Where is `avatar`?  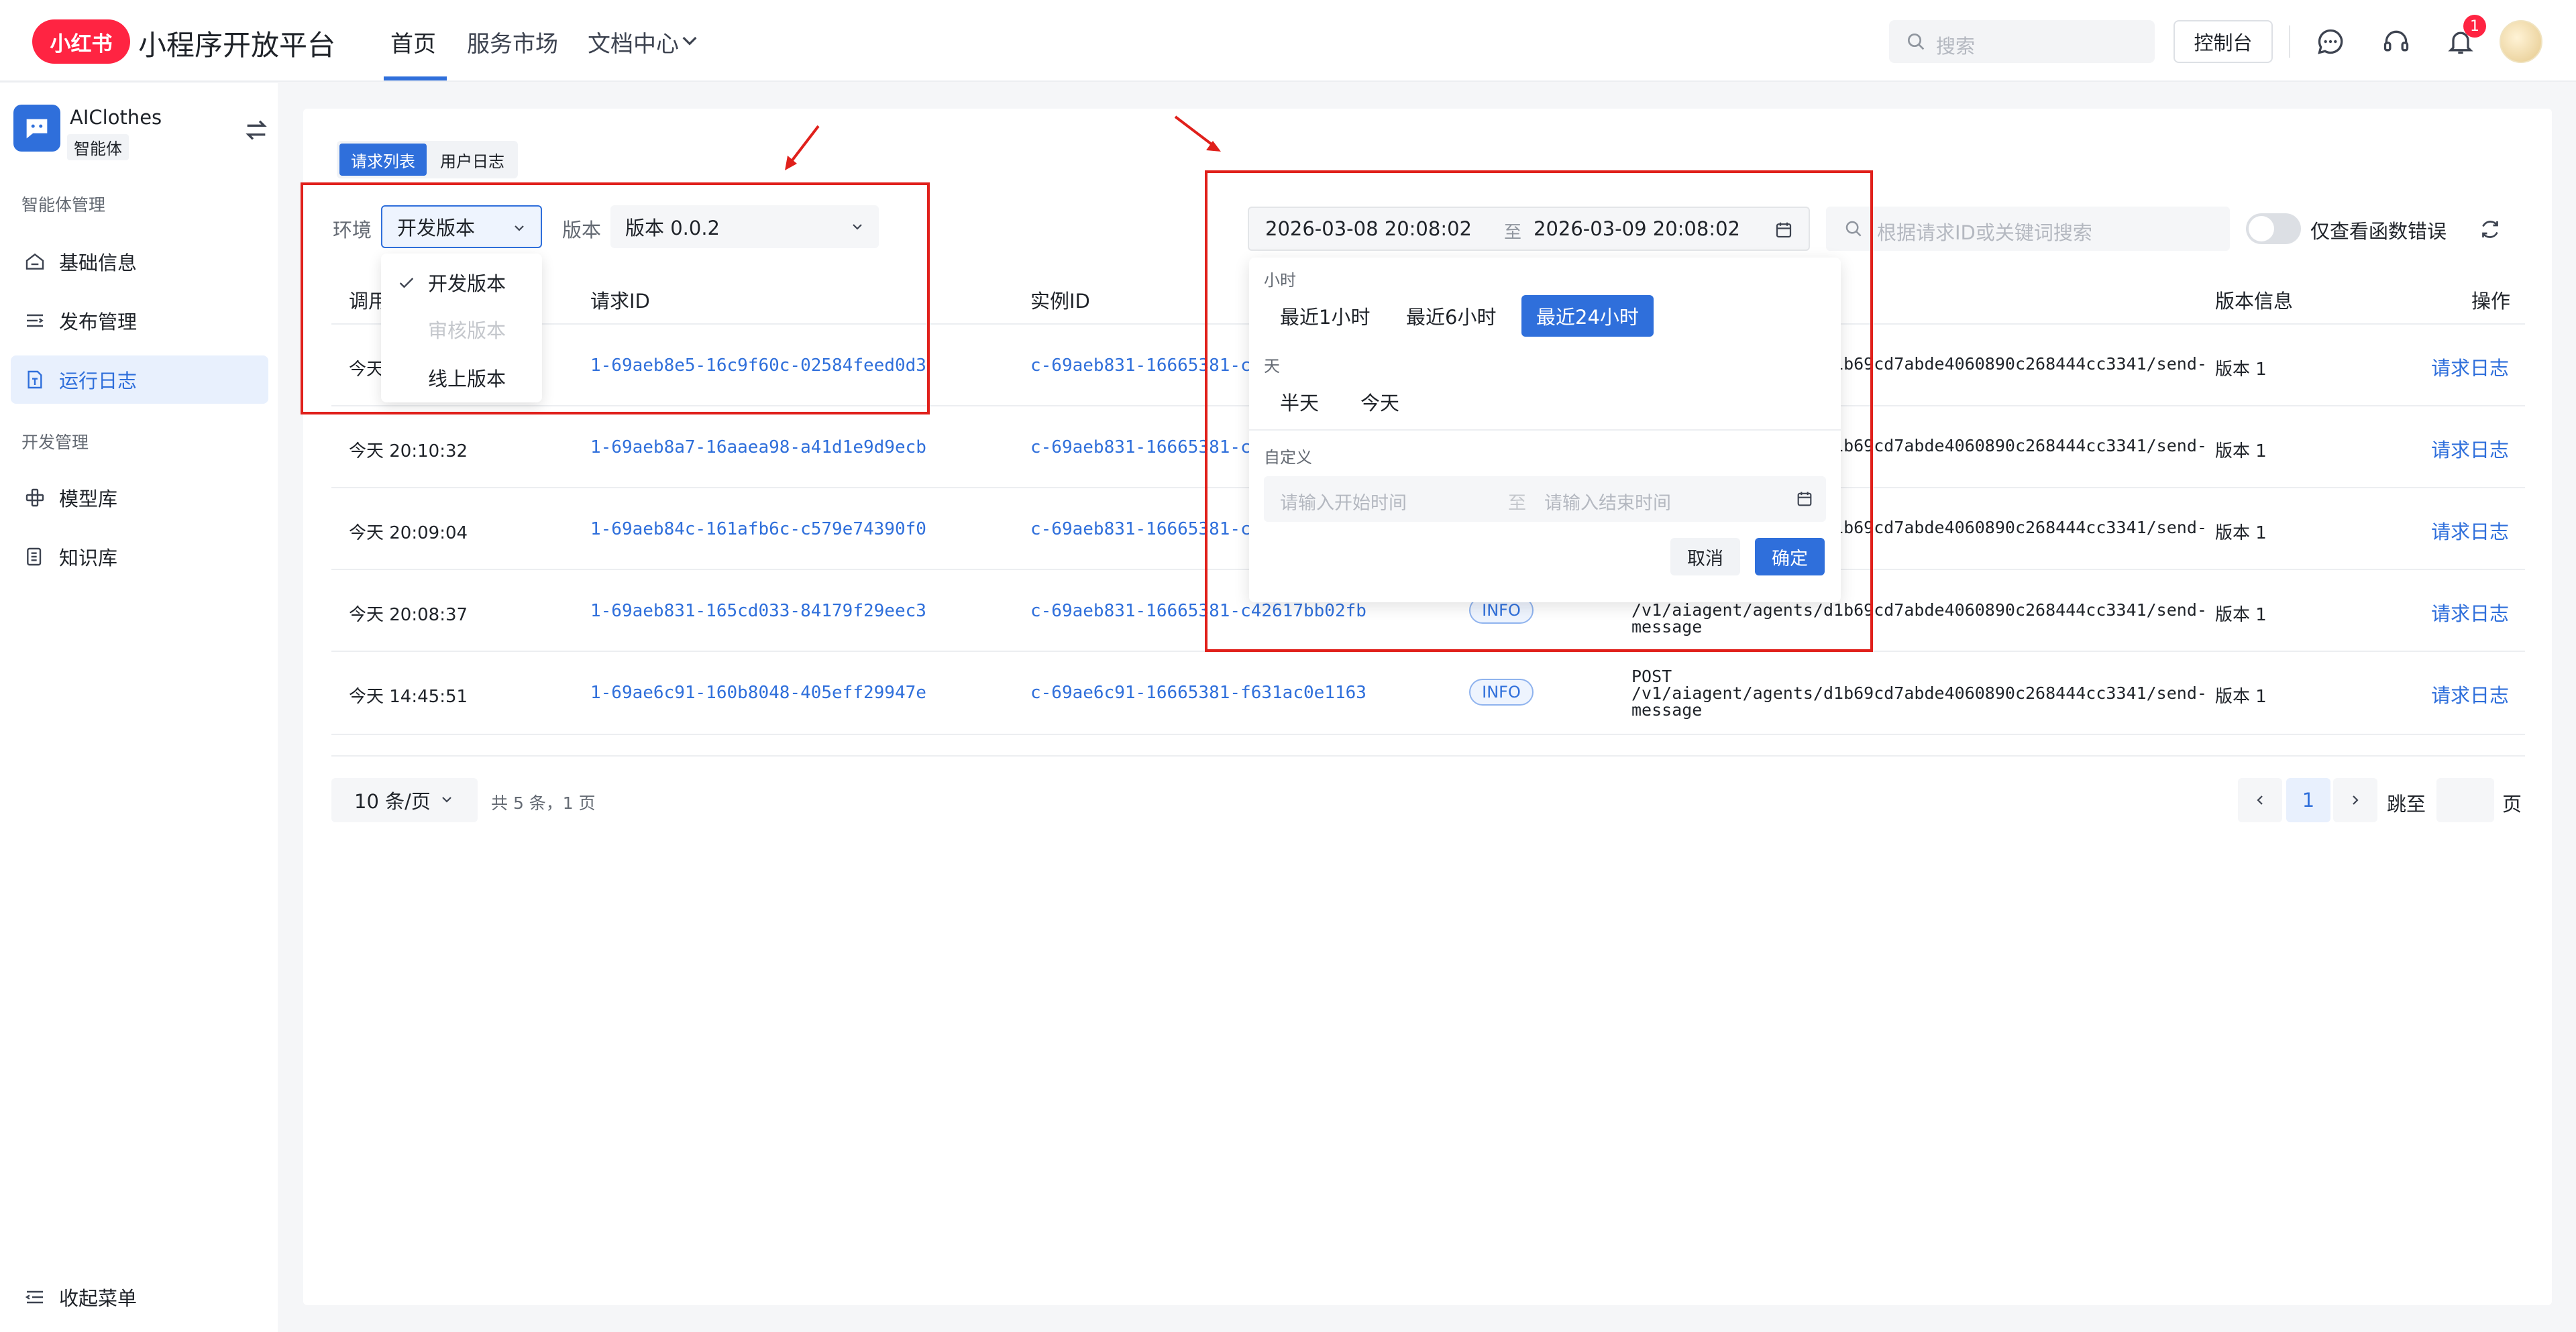 avatar is located at coordinates (2521, 41).